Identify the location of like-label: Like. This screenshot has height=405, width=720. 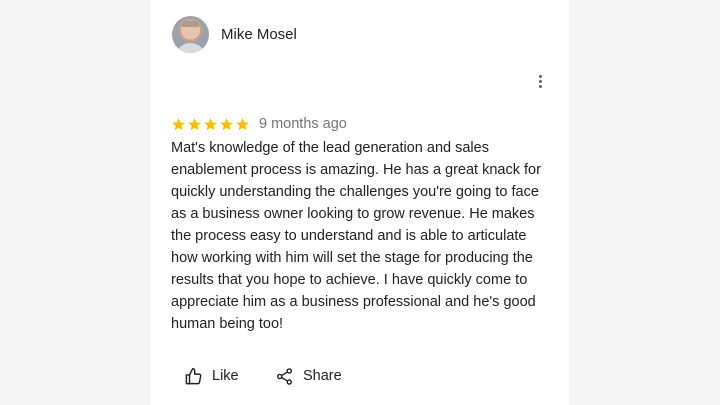
(225, 376).